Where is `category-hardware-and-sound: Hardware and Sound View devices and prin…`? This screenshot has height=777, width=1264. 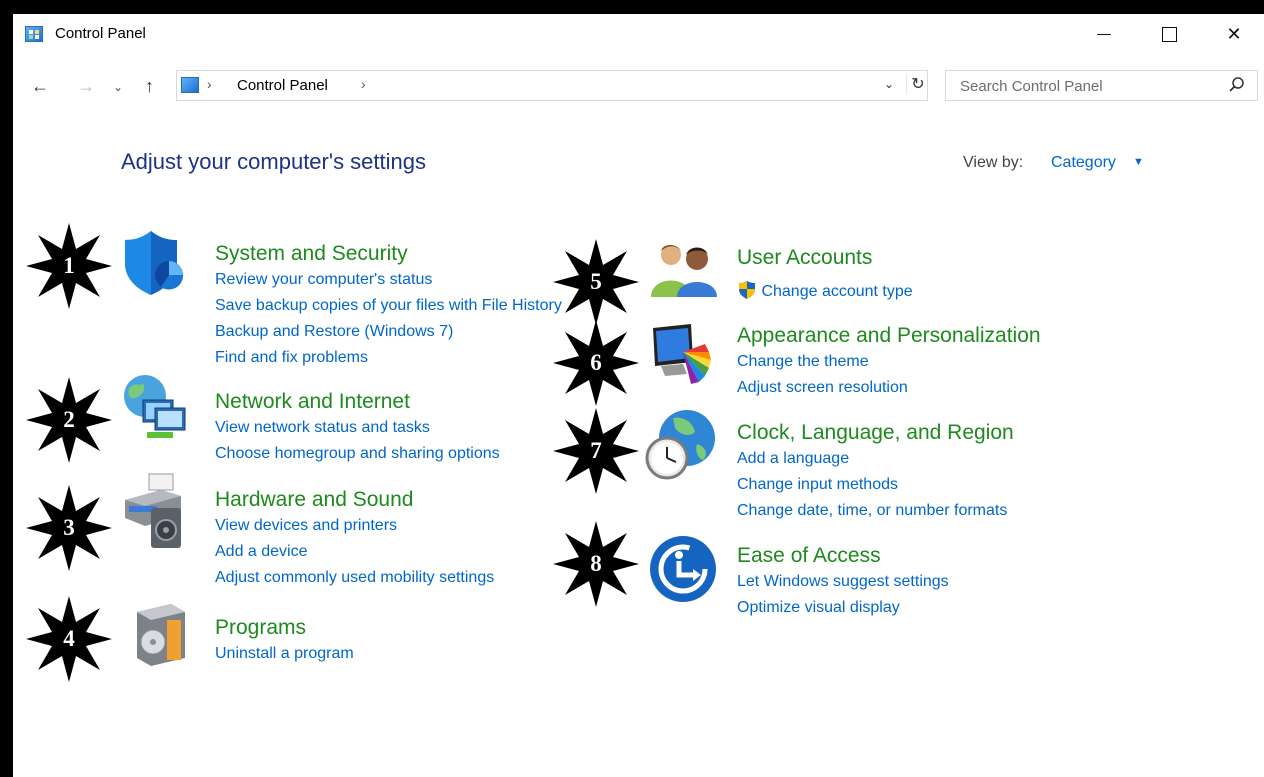 category-hardware-and-sound: Hardware and Sound View devices and prin… is located at coordinates (354, 539).